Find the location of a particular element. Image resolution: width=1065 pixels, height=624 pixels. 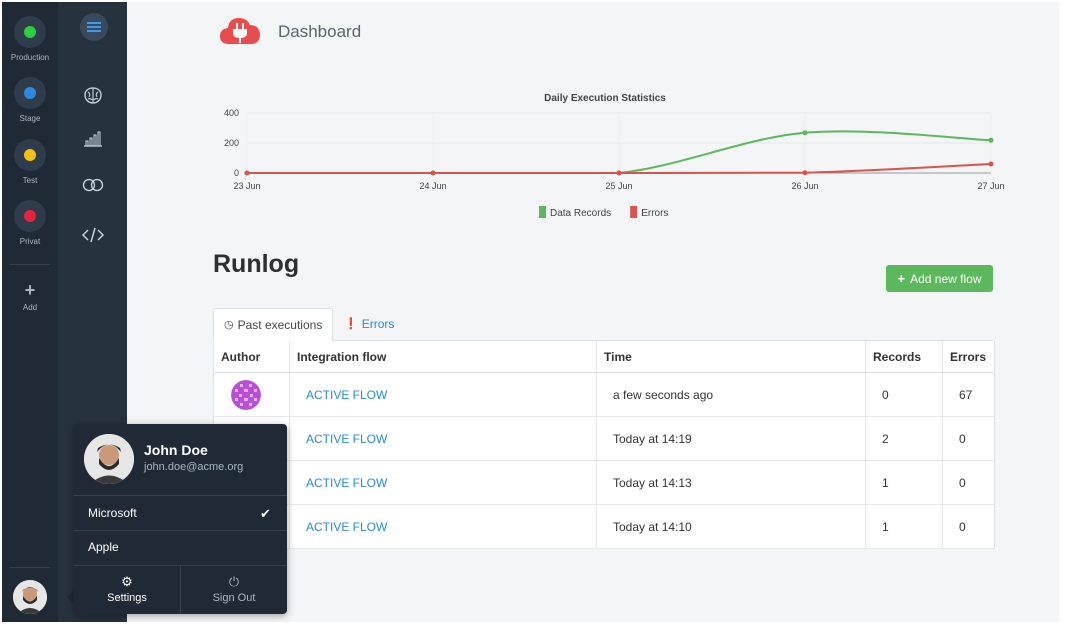

table-row: ACTIVE FLOW Today at 14:10 1 0 is located at coordinates (604, 527).